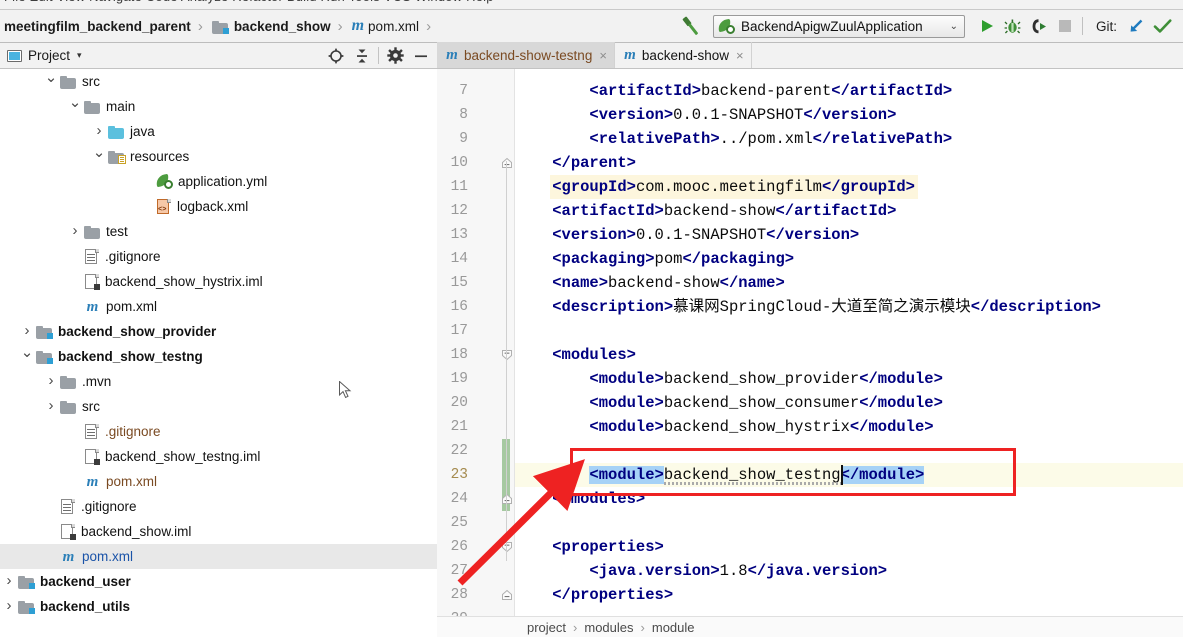 This screenshot has width=1183, height=637. I want to click on tree-item: › backend_user, so click(218, 581).